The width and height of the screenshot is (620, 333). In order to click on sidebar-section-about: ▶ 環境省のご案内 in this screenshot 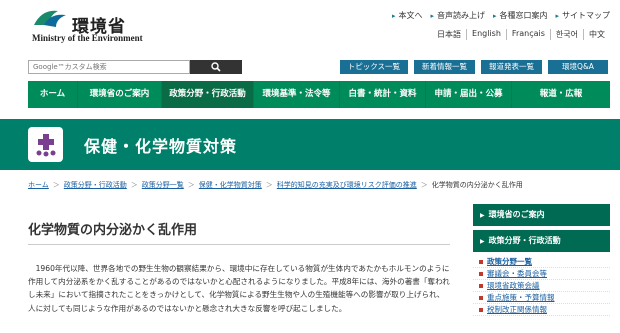, I will do `click(541, 215)`.